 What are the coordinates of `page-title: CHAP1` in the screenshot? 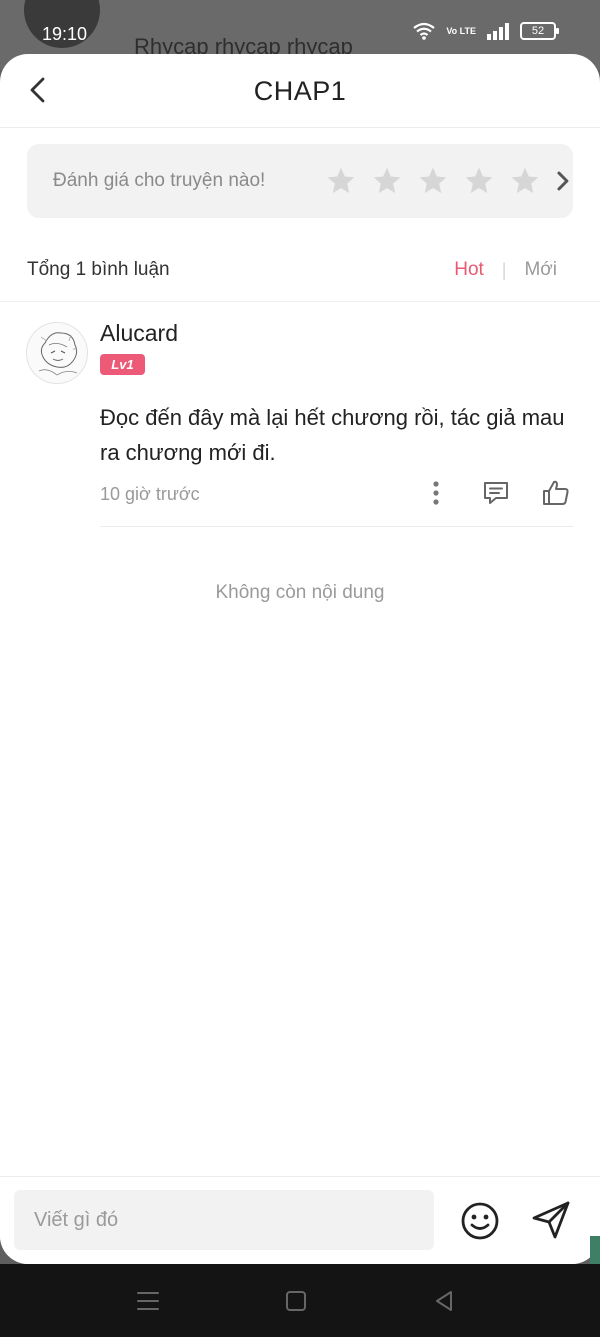 It's located at (300, 91).